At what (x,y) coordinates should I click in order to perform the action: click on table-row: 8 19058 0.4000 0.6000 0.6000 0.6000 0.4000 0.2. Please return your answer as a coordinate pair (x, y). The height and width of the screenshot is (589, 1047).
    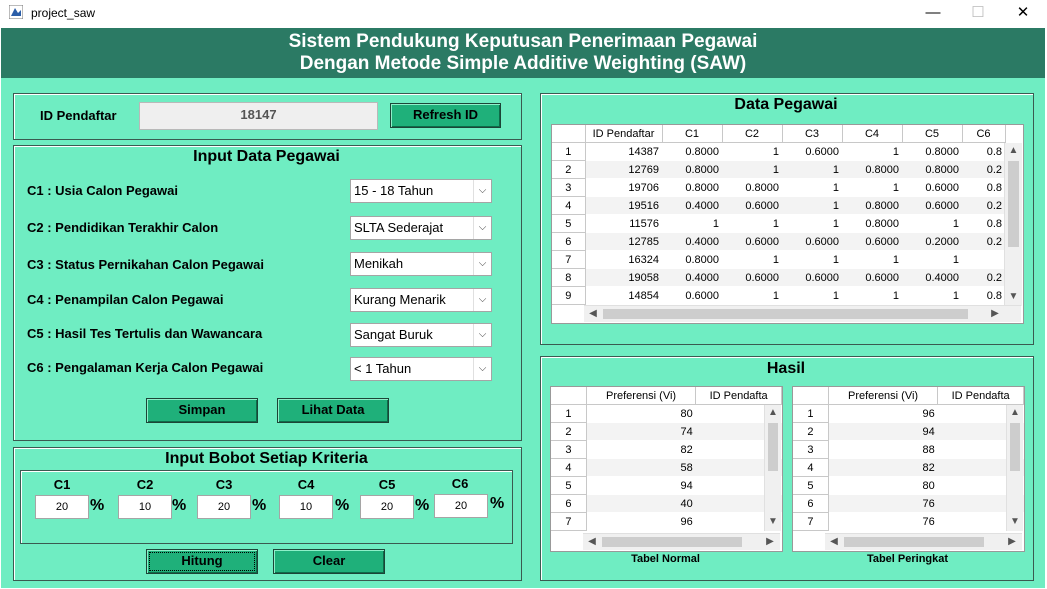
    Looking at the image, I should click on (778, 277).